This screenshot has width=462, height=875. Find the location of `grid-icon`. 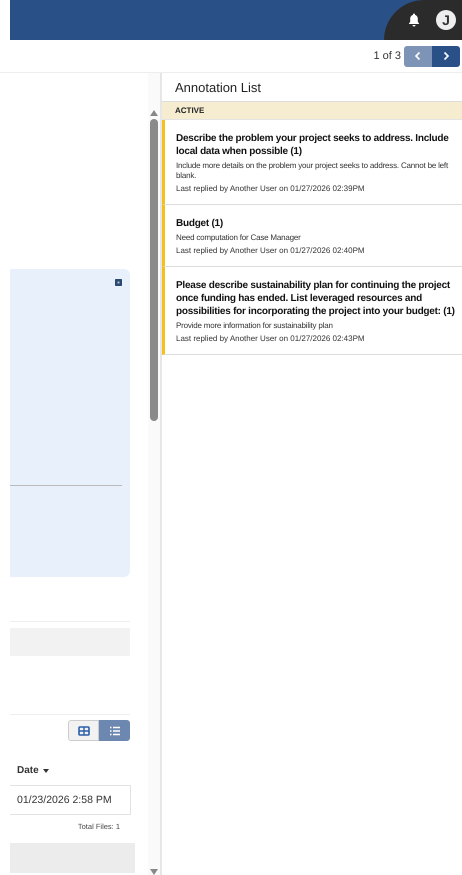

grid-icon is located at coordinates (84, 731).